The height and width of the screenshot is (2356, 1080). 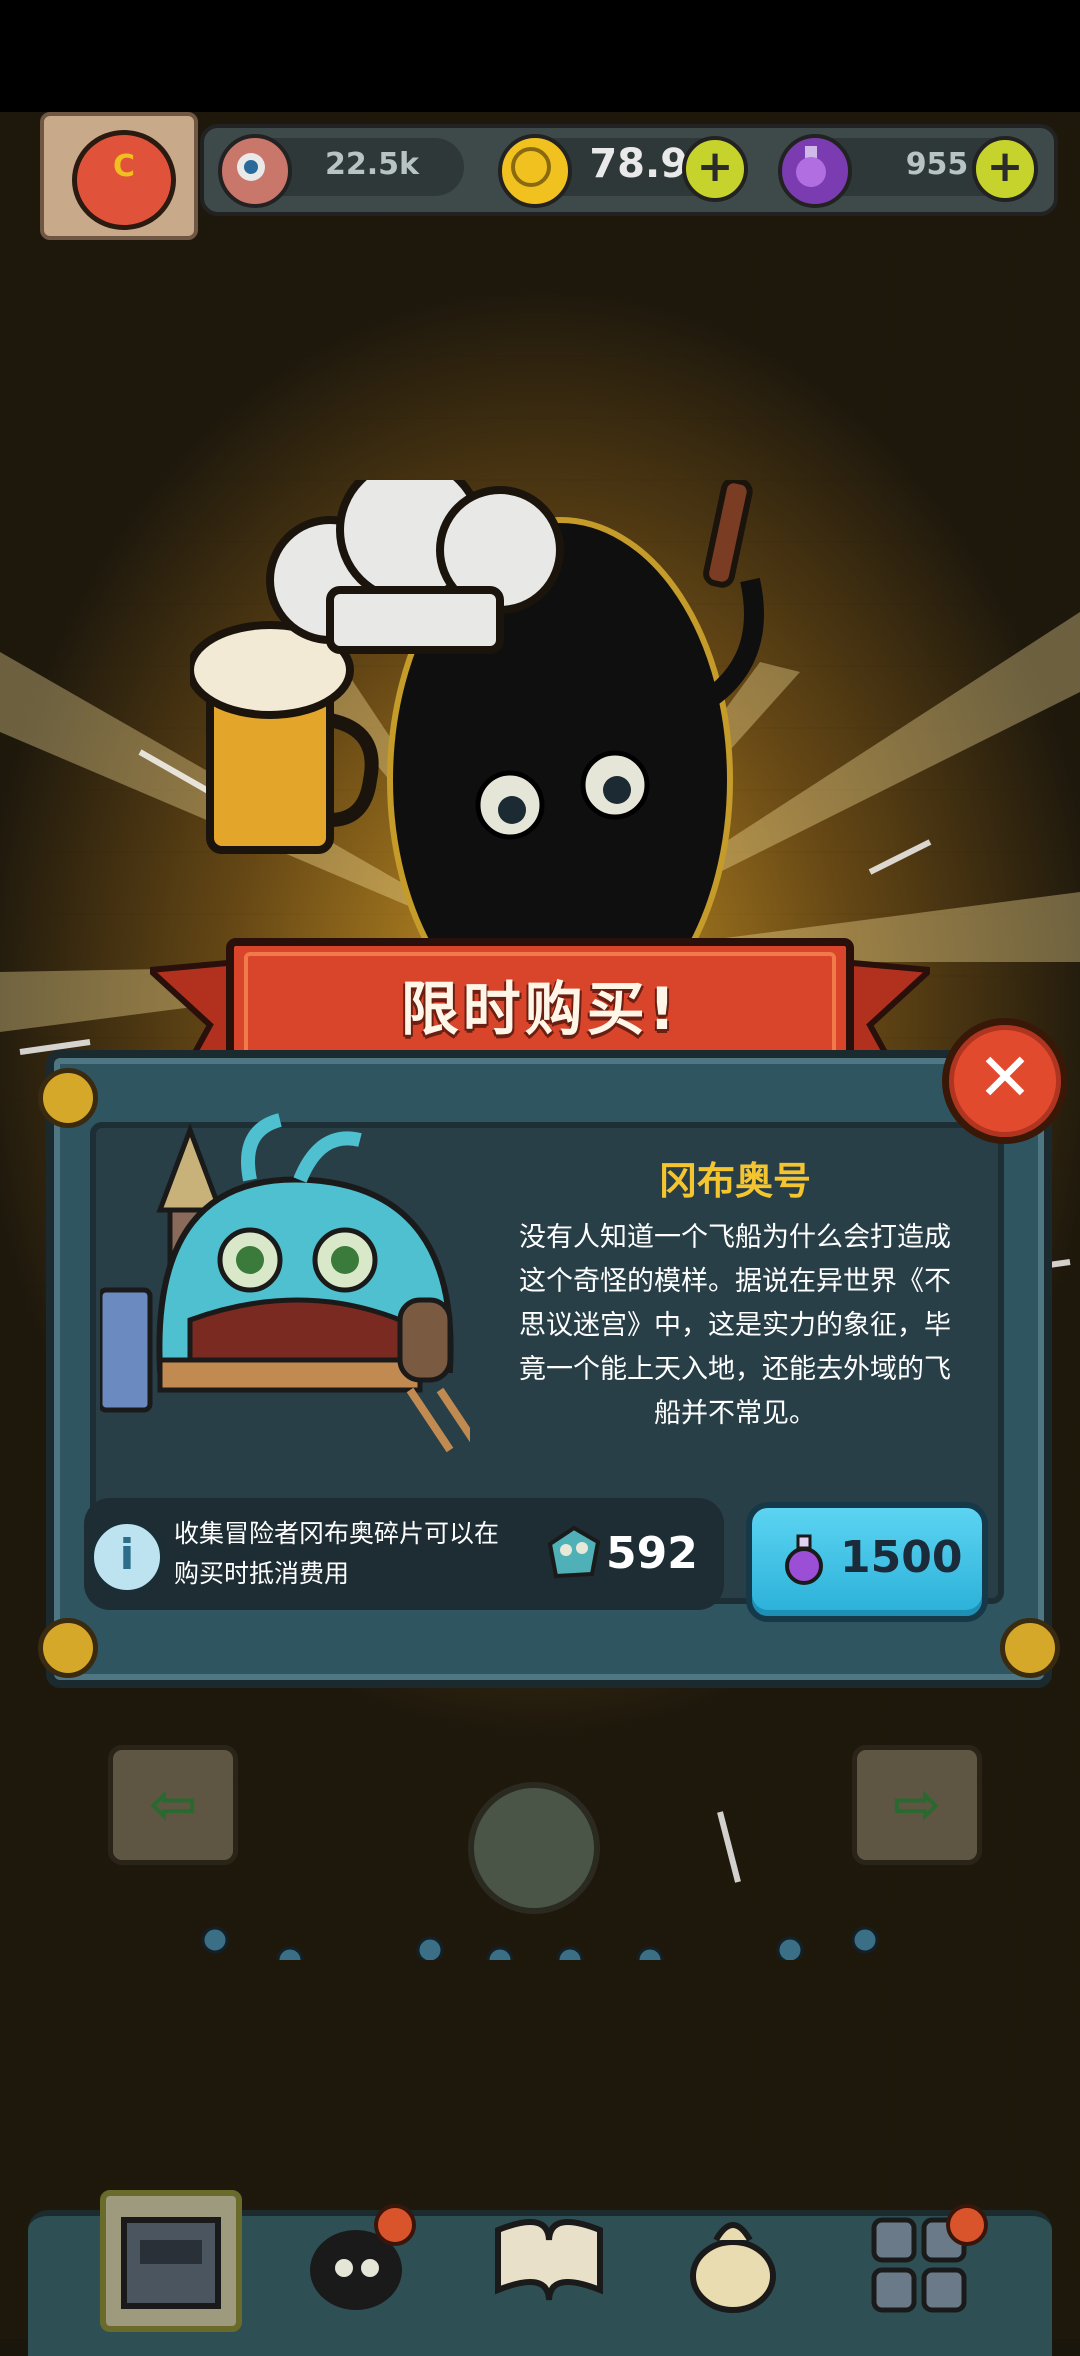 I want to click on arrow-left-icon: ⇦, so click(x=173, y=1804).